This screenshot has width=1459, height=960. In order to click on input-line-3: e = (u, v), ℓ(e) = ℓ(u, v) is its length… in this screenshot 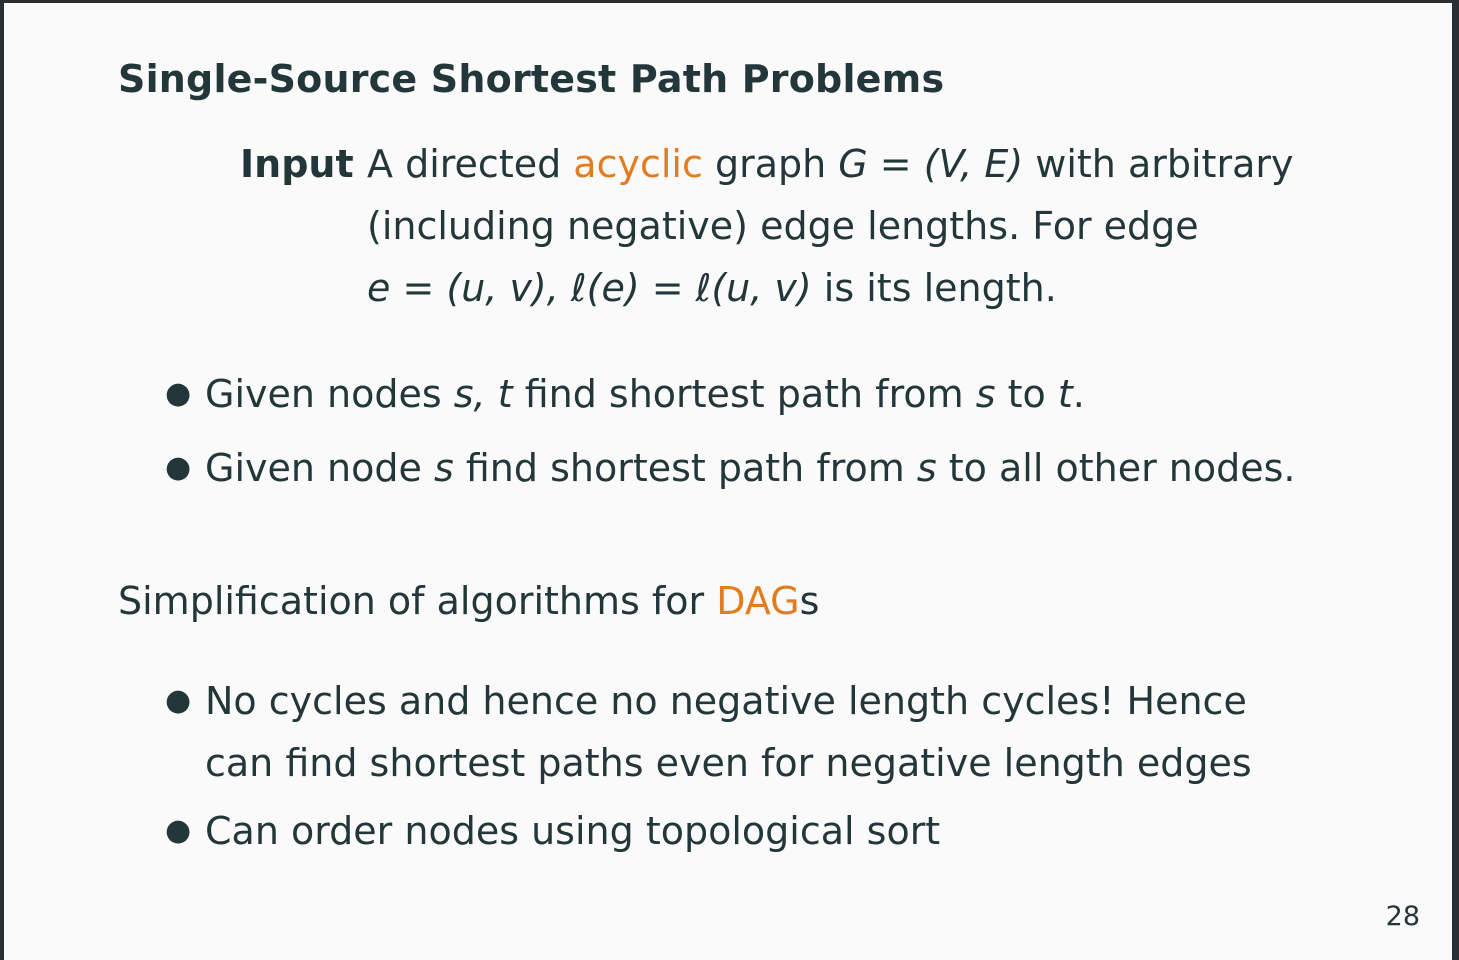, I will do `click(847, 288)`.